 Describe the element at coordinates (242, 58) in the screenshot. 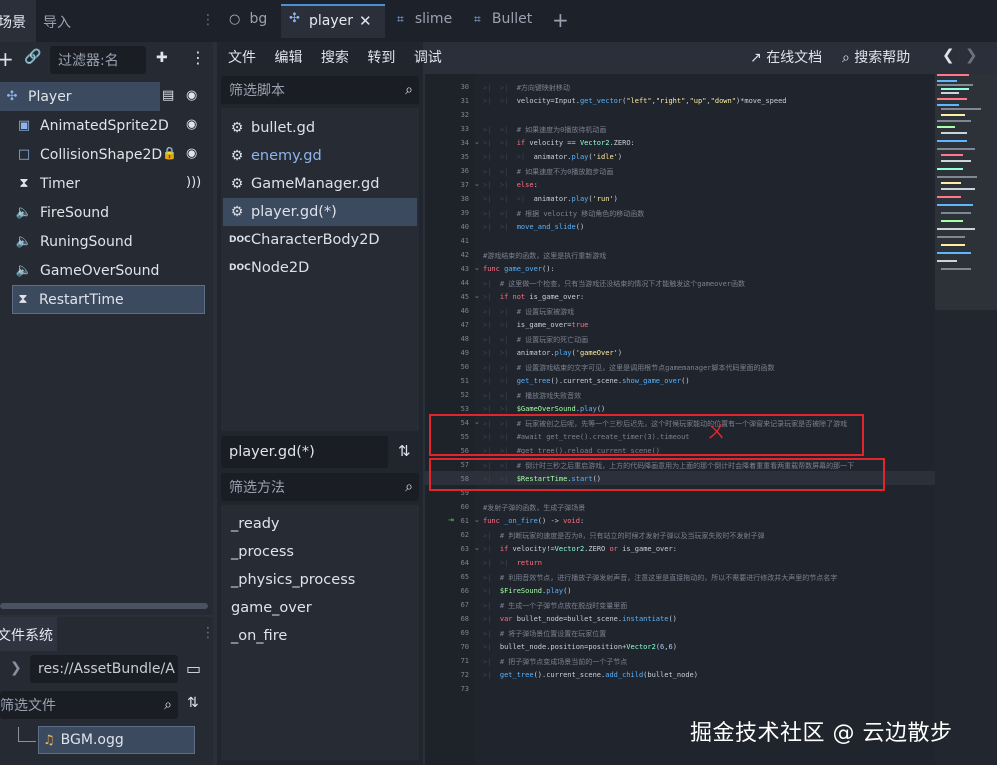

I see `menu-file: 文件` at that location.